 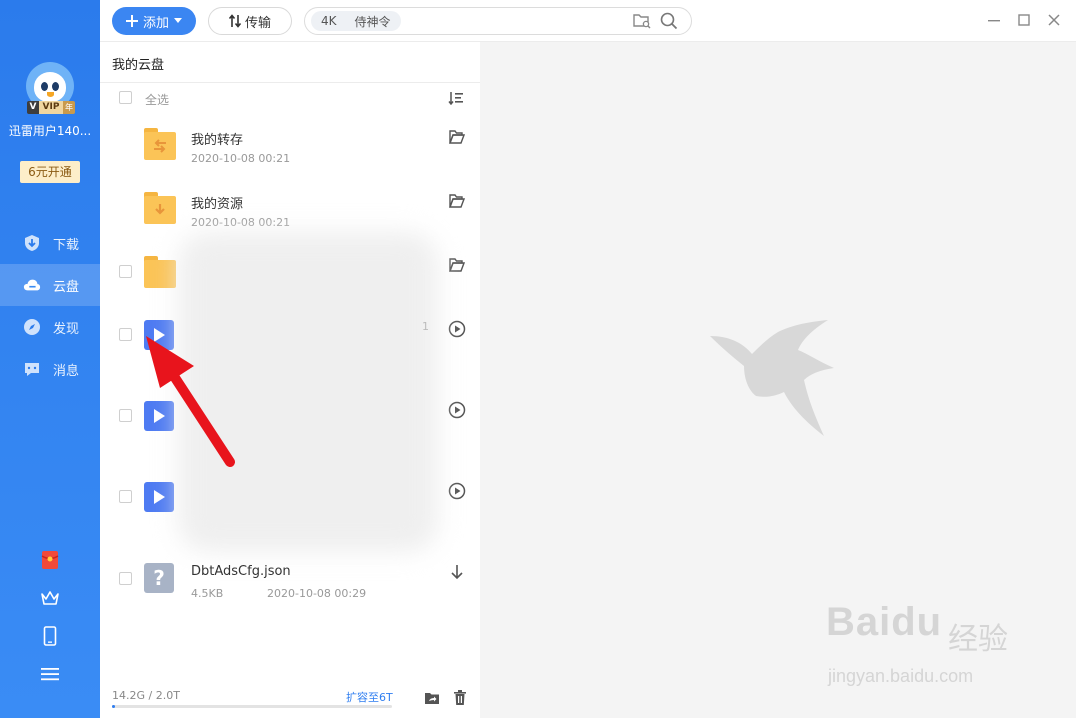 What do you see at coordinates (290, 82) in the screenshot?
I see `divider` at bounding box center [290, 82].